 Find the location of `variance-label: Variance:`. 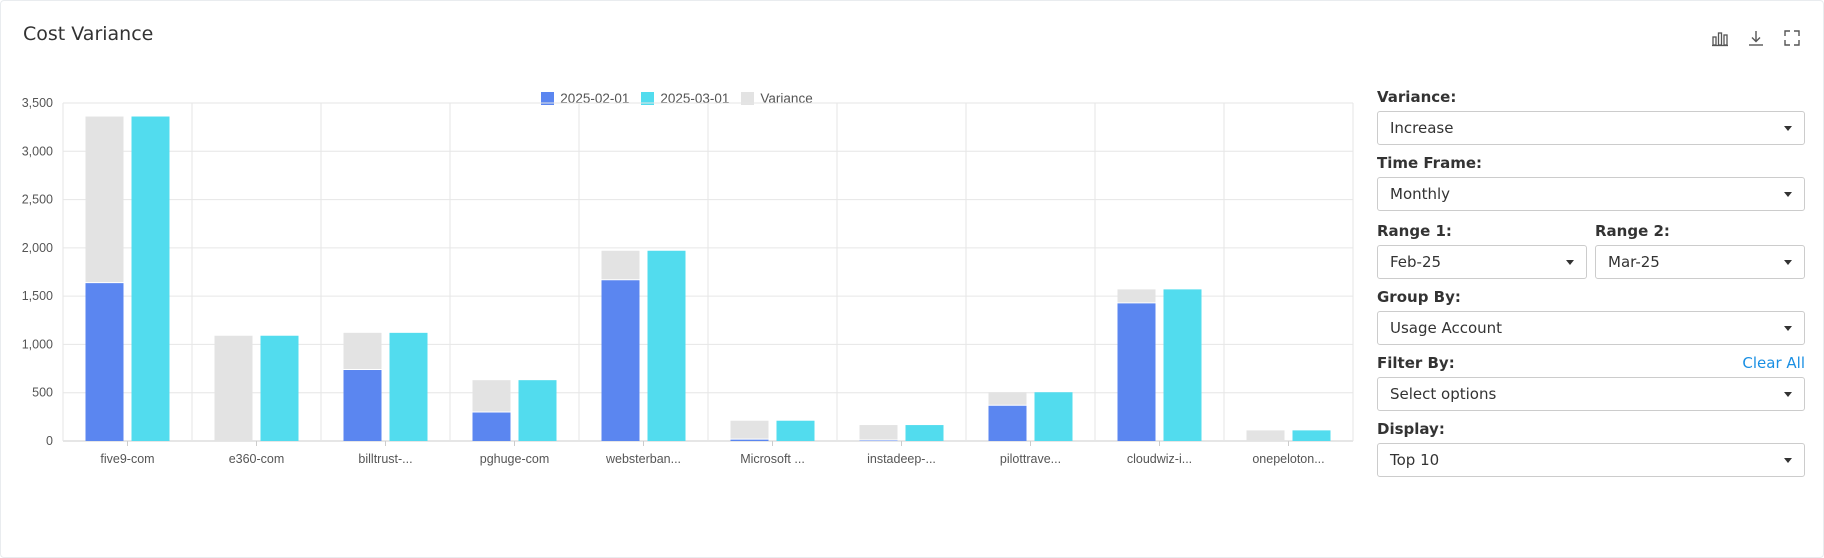

variance-label: Variance: is located at coordinates (1417, 97).